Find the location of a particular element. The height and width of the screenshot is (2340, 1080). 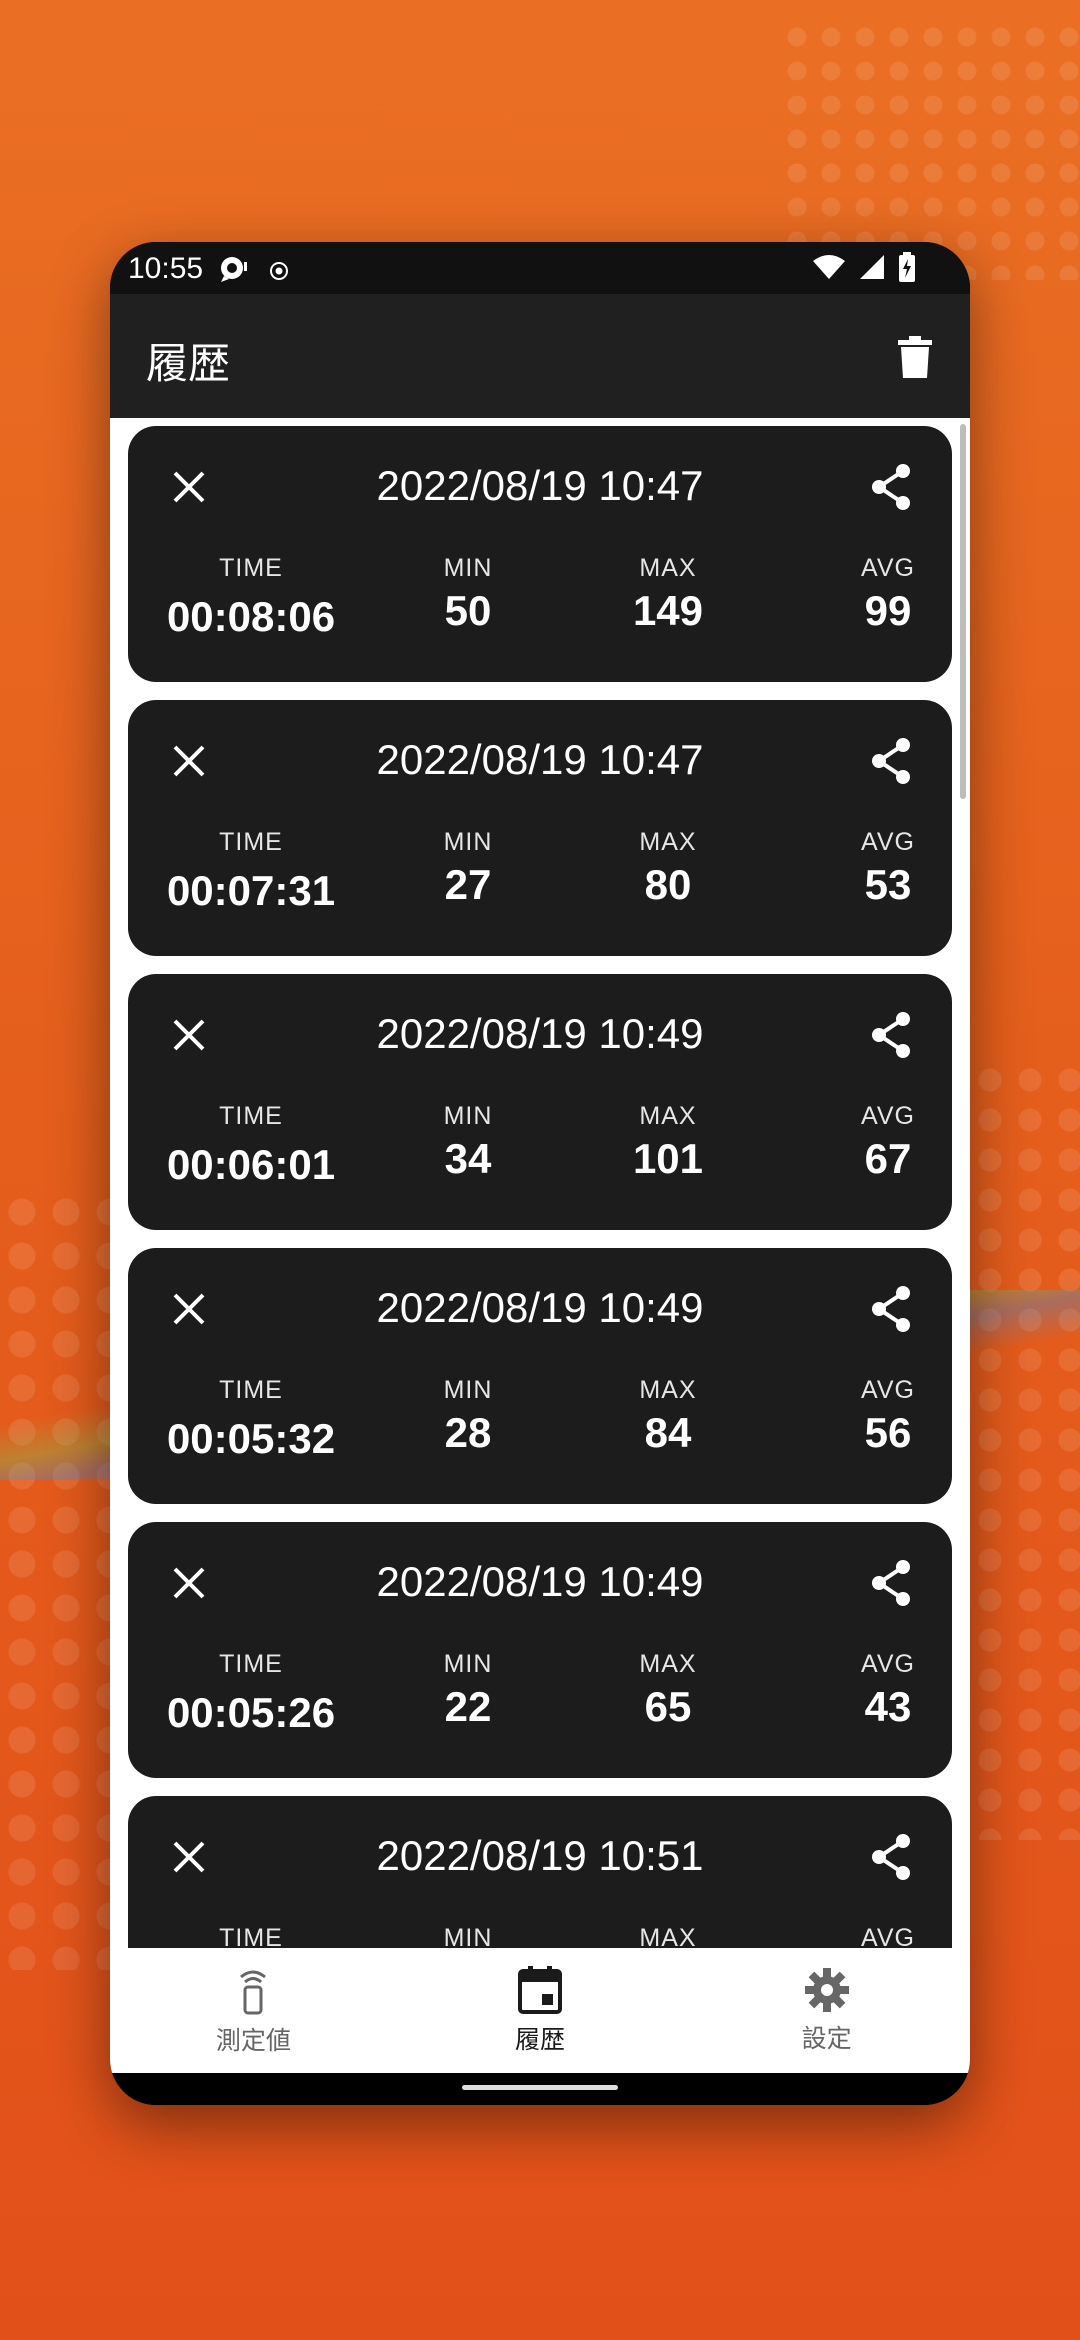

nav-item-settings: 設定 is located at coordinates (827, 2011).